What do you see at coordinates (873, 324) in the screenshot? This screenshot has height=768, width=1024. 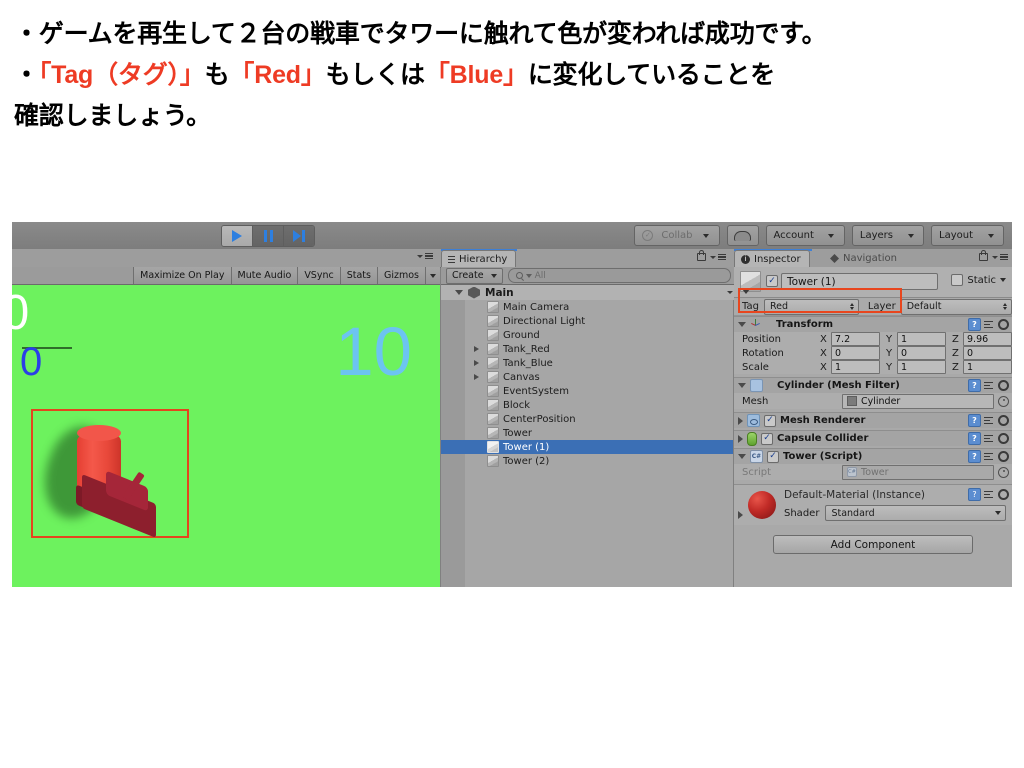 I see `transform-component-header: Transform ?` at bounding box center [873, 324].